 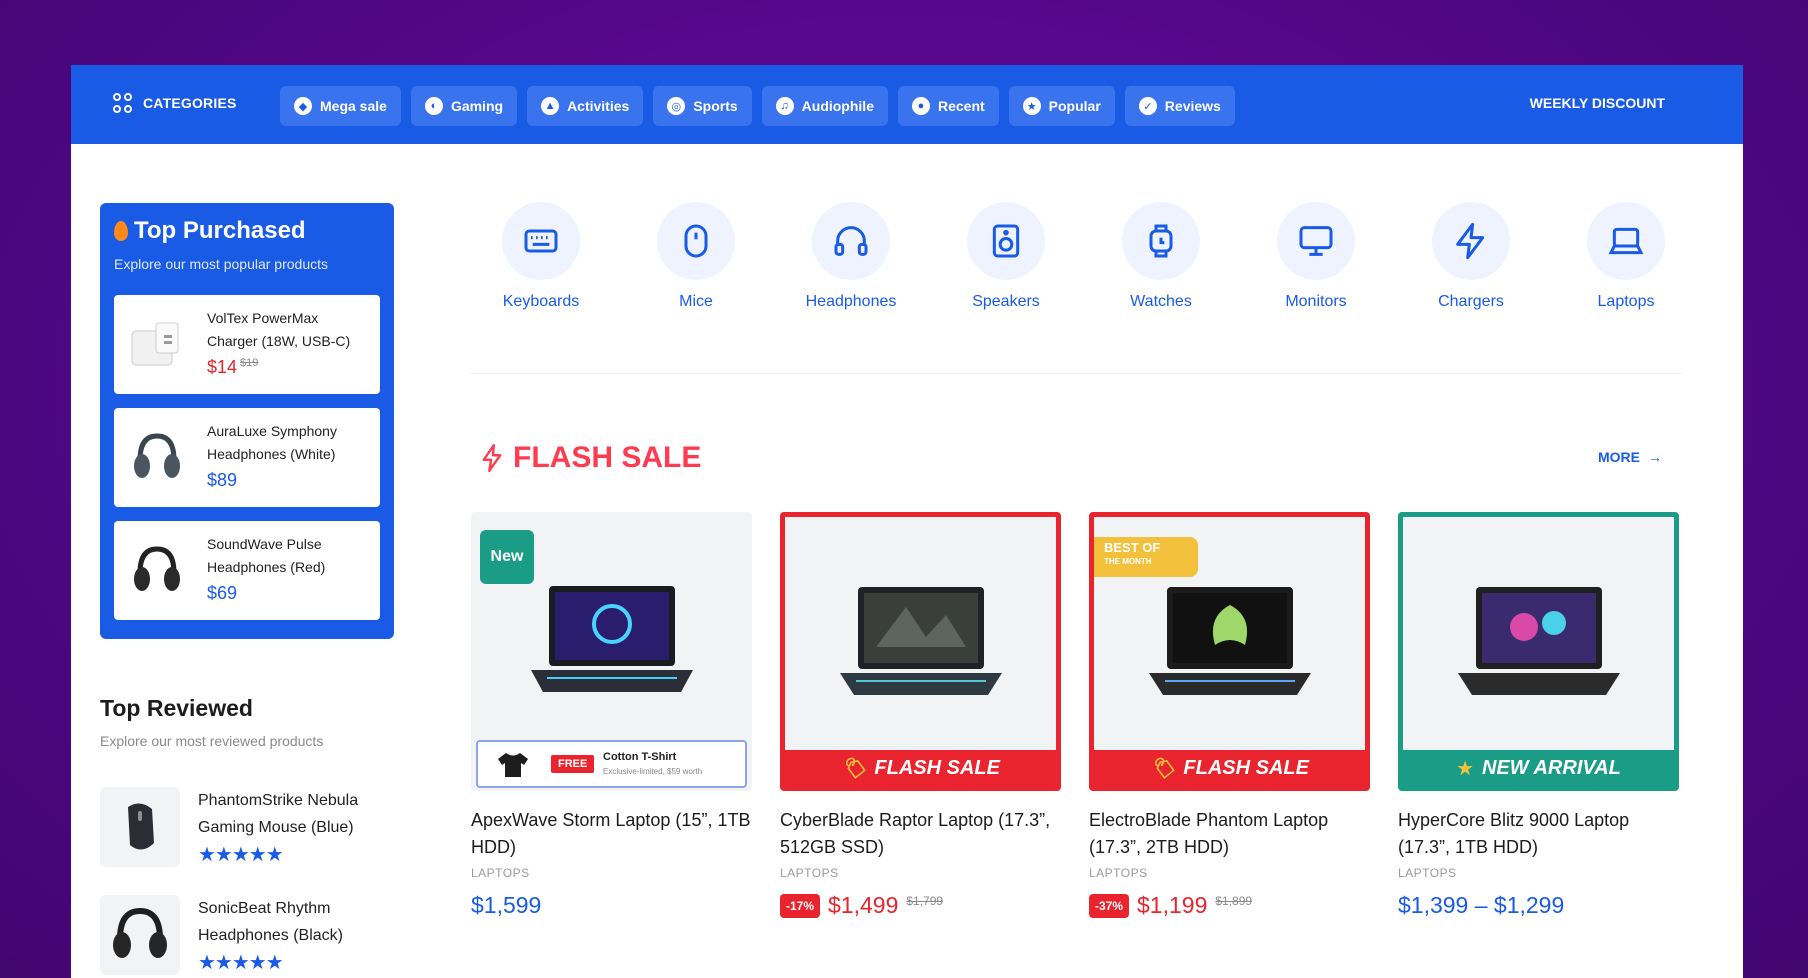 I want to click on flash-sale-banner: 🏷 FLASH SALE, so click(x=1229, y=768).